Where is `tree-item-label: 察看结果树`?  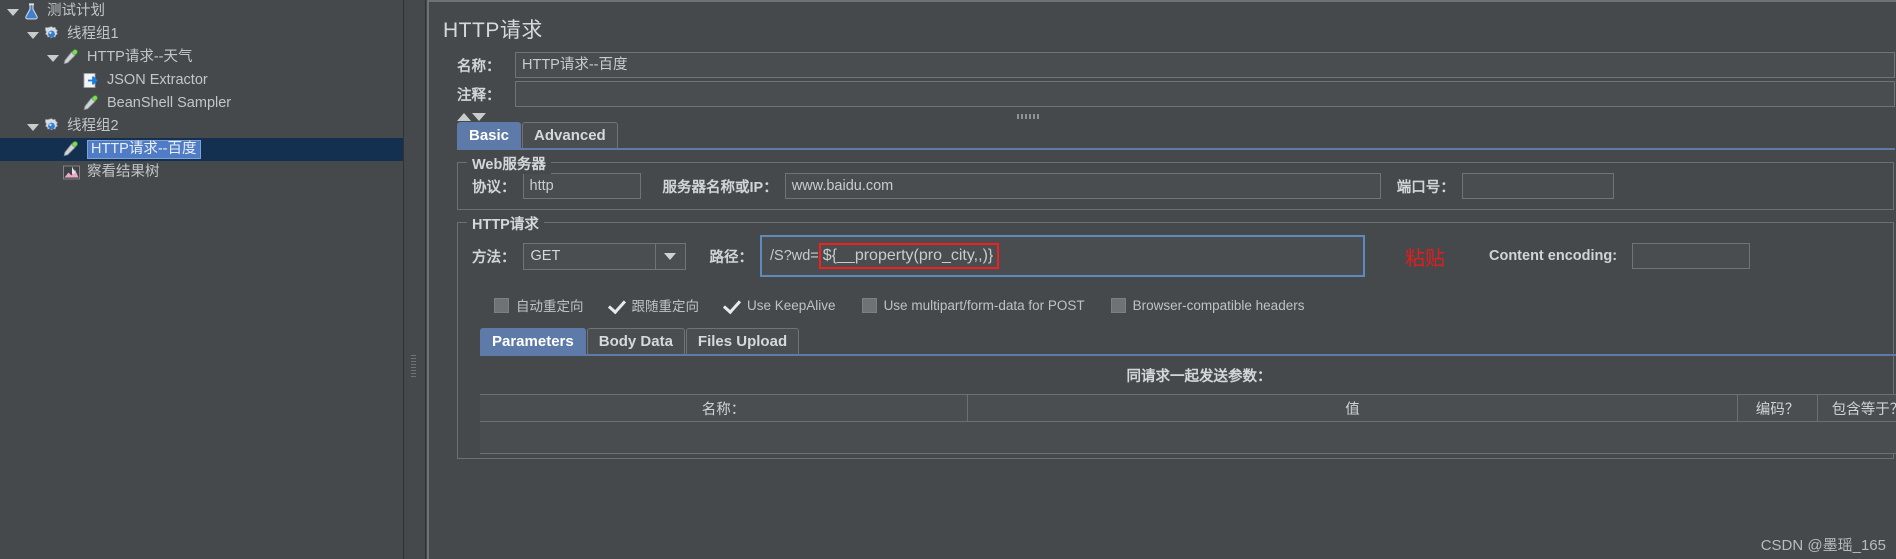 tree-item-label: 察看结果树 is located at coordinates (123, 172).